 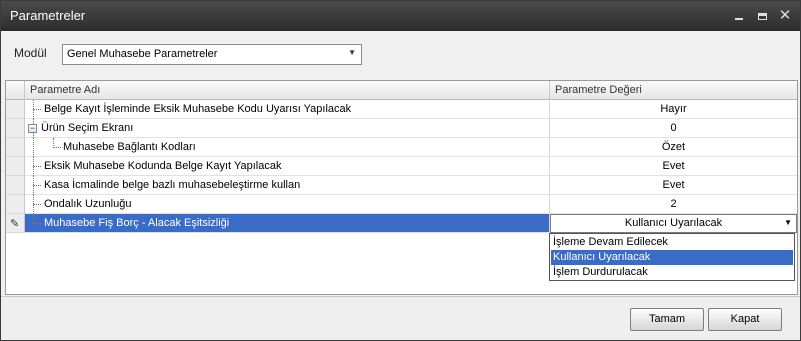 I want to click on grid-header: Parametre Adı Parametre Değeri, so click(x=401, y=90).